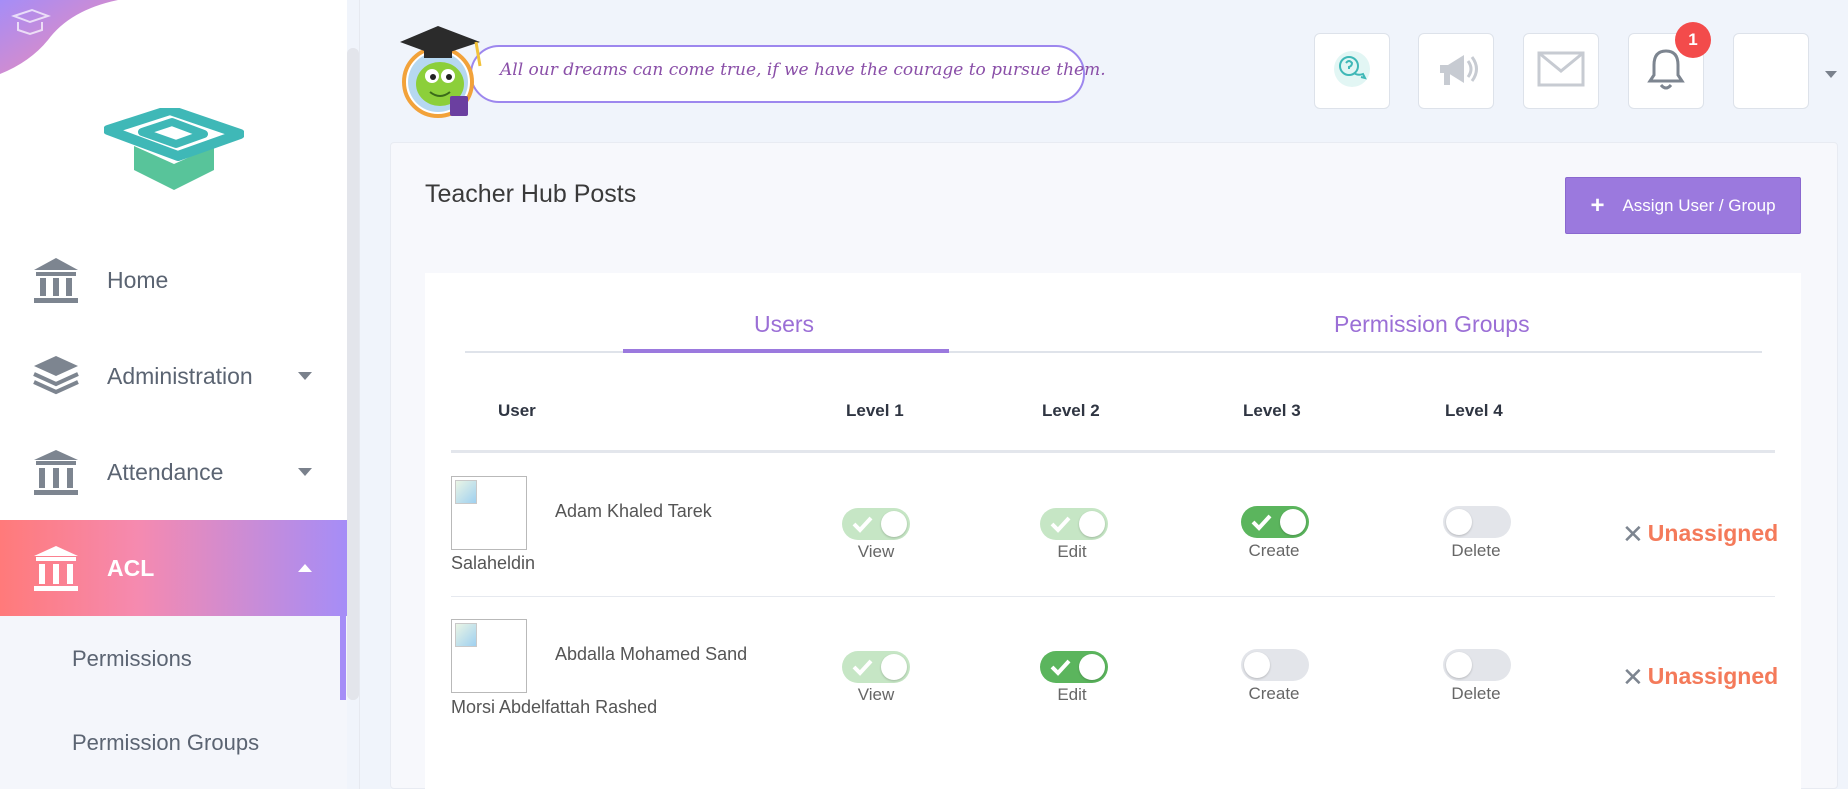  Describe the element at coordinates (56, 280) in the screenshot. I see `building-icon` at that location.